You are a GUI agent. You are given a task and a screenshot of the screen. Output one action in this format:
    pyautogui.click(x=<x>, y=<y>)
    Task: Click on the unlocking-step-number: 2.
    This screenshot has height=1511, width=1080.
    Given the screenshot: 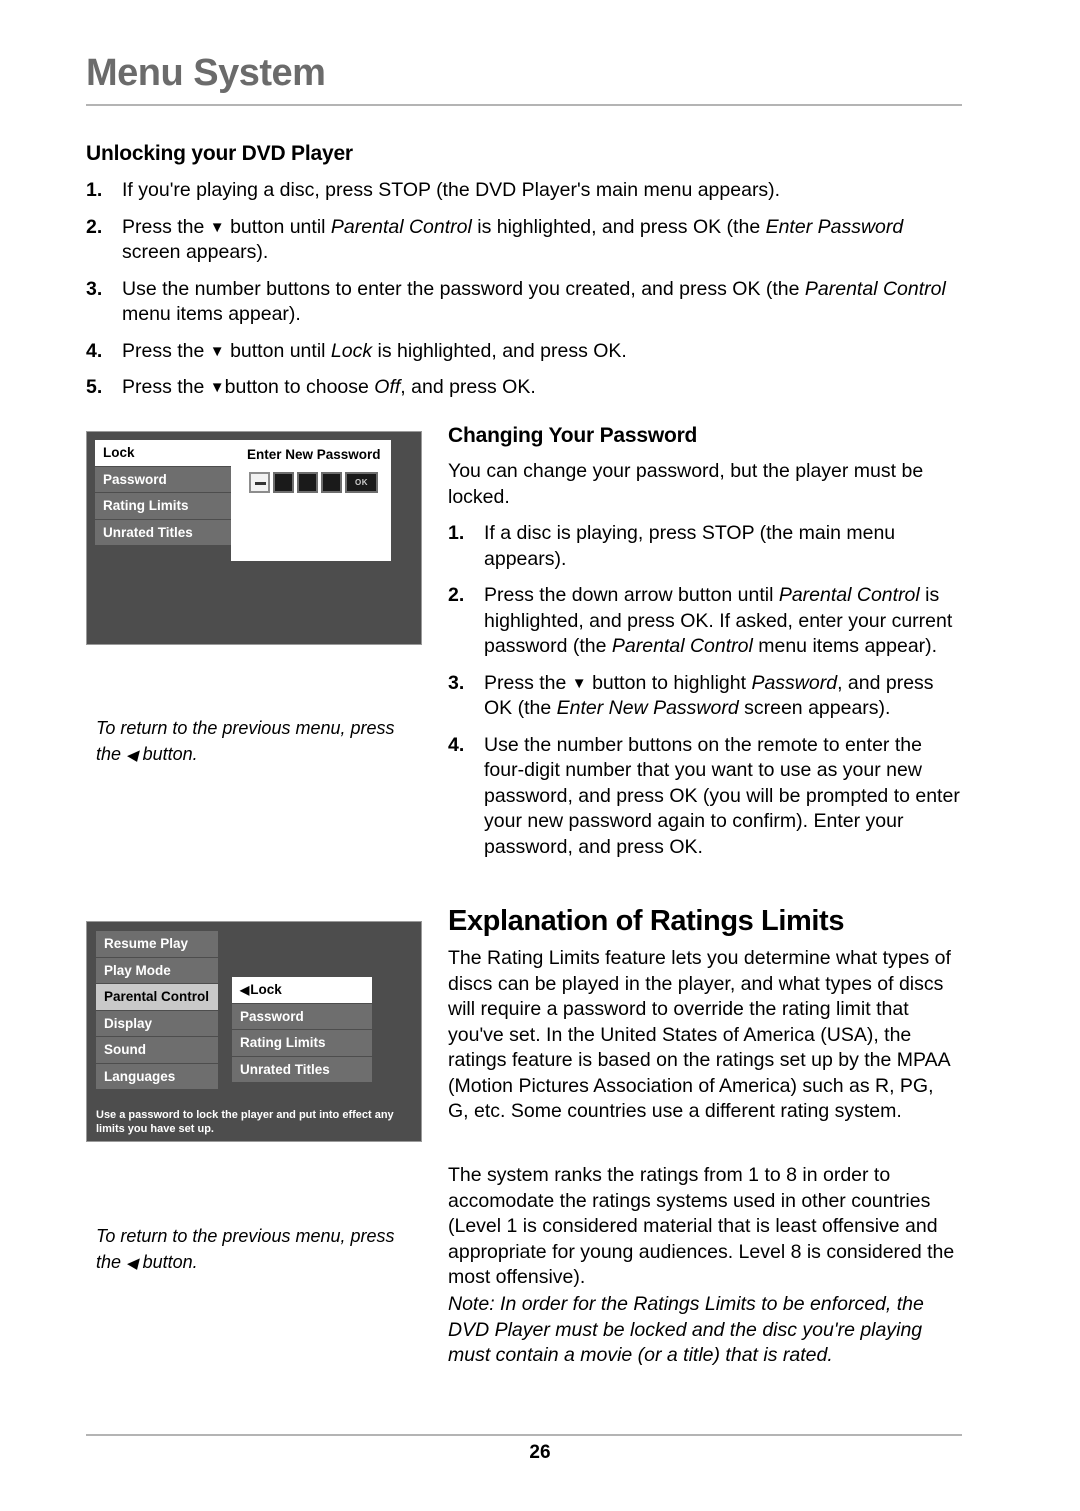 What is the action you would take?
    pyautogui.click(x=94, y=226)
    